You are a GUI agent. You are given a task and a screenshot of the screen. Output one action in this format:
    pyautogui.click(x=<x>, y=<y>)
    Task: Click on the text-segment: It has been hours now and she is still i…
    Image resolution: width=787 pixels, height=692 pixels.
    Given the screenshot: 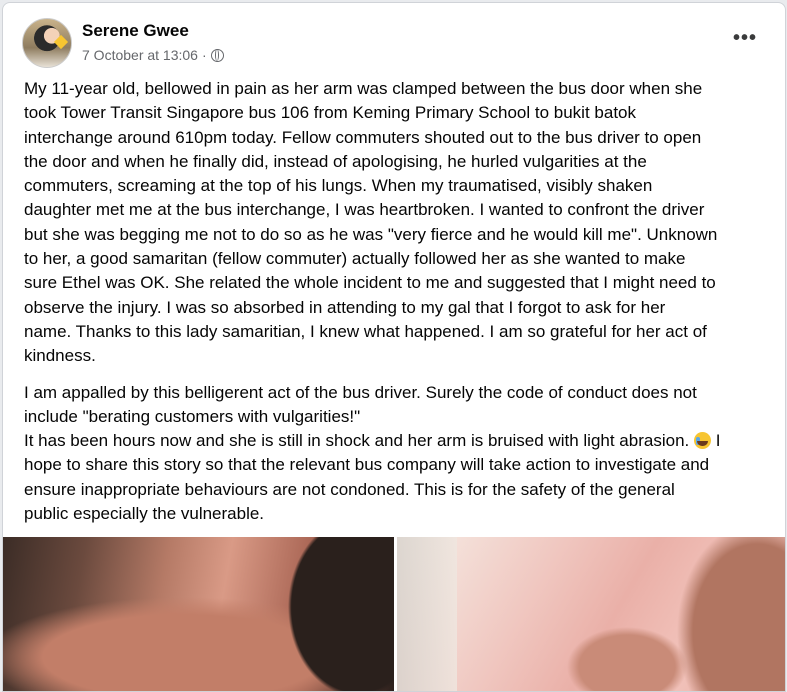 What is the action you would take?
    pyautogui.click(x=357, y=441)
    